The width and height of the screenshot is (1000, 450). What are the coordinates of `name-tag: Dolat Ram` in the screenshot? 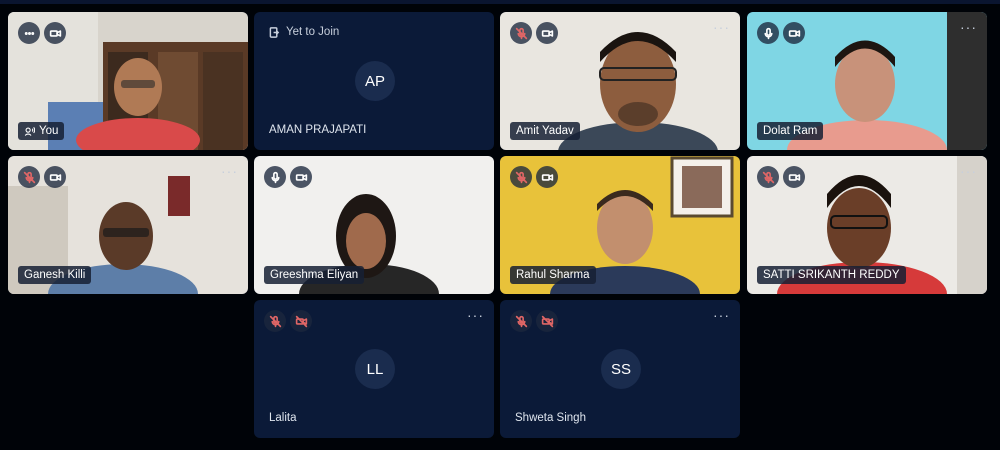 It's located at (790, 131).